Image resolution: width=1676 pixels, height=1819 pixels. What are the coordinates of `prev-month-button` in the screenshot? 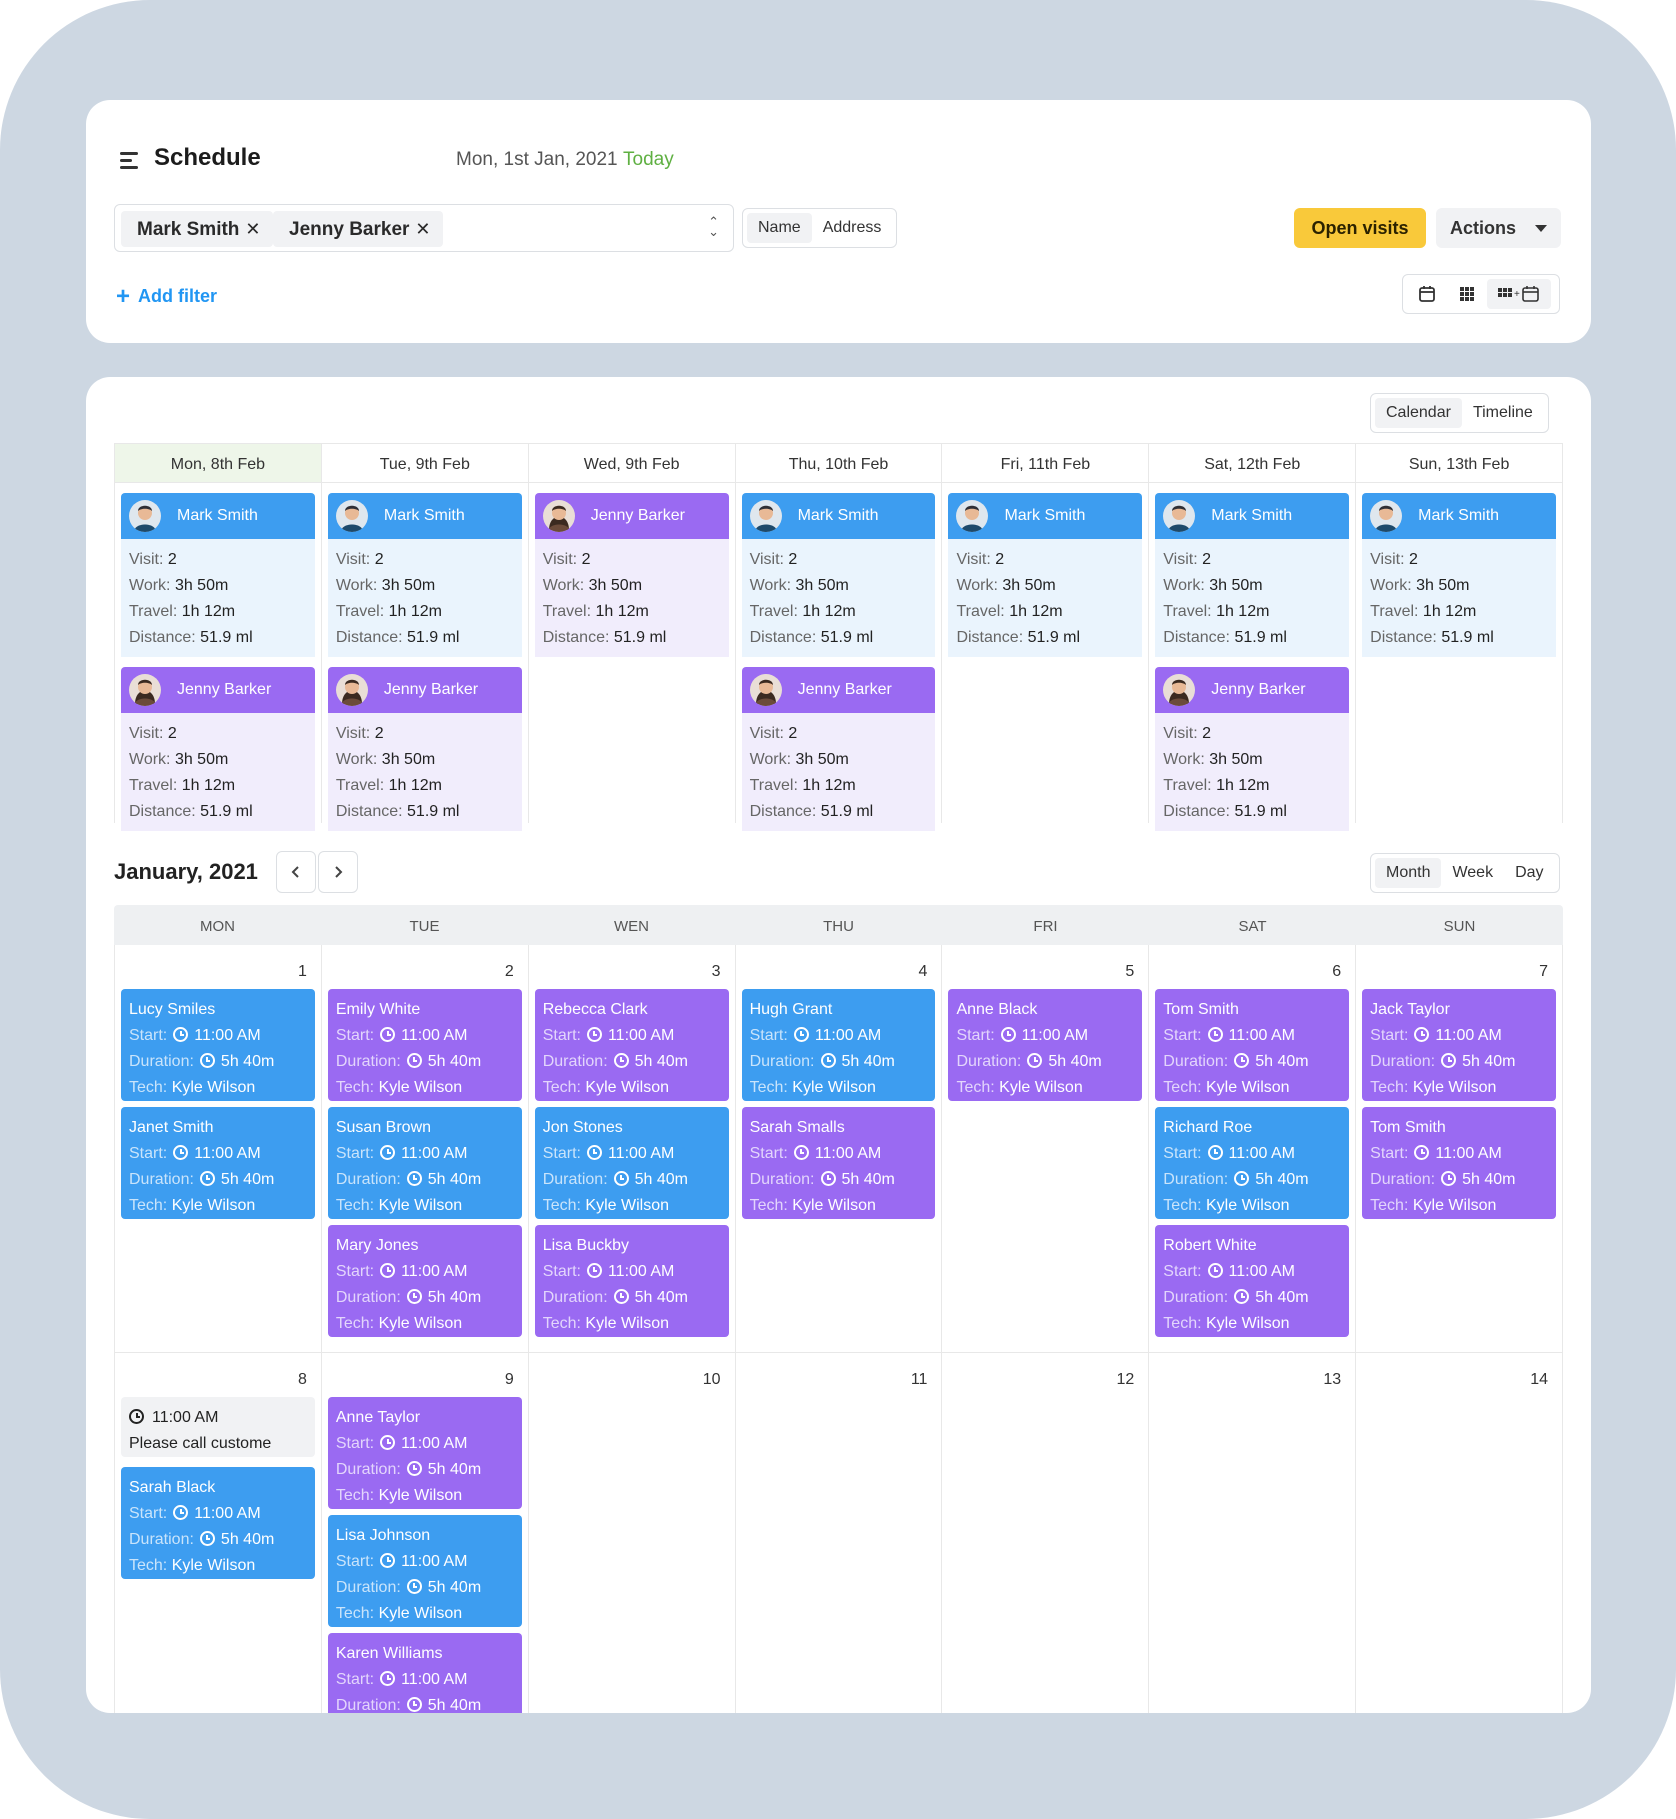 It's located at (296, 872).